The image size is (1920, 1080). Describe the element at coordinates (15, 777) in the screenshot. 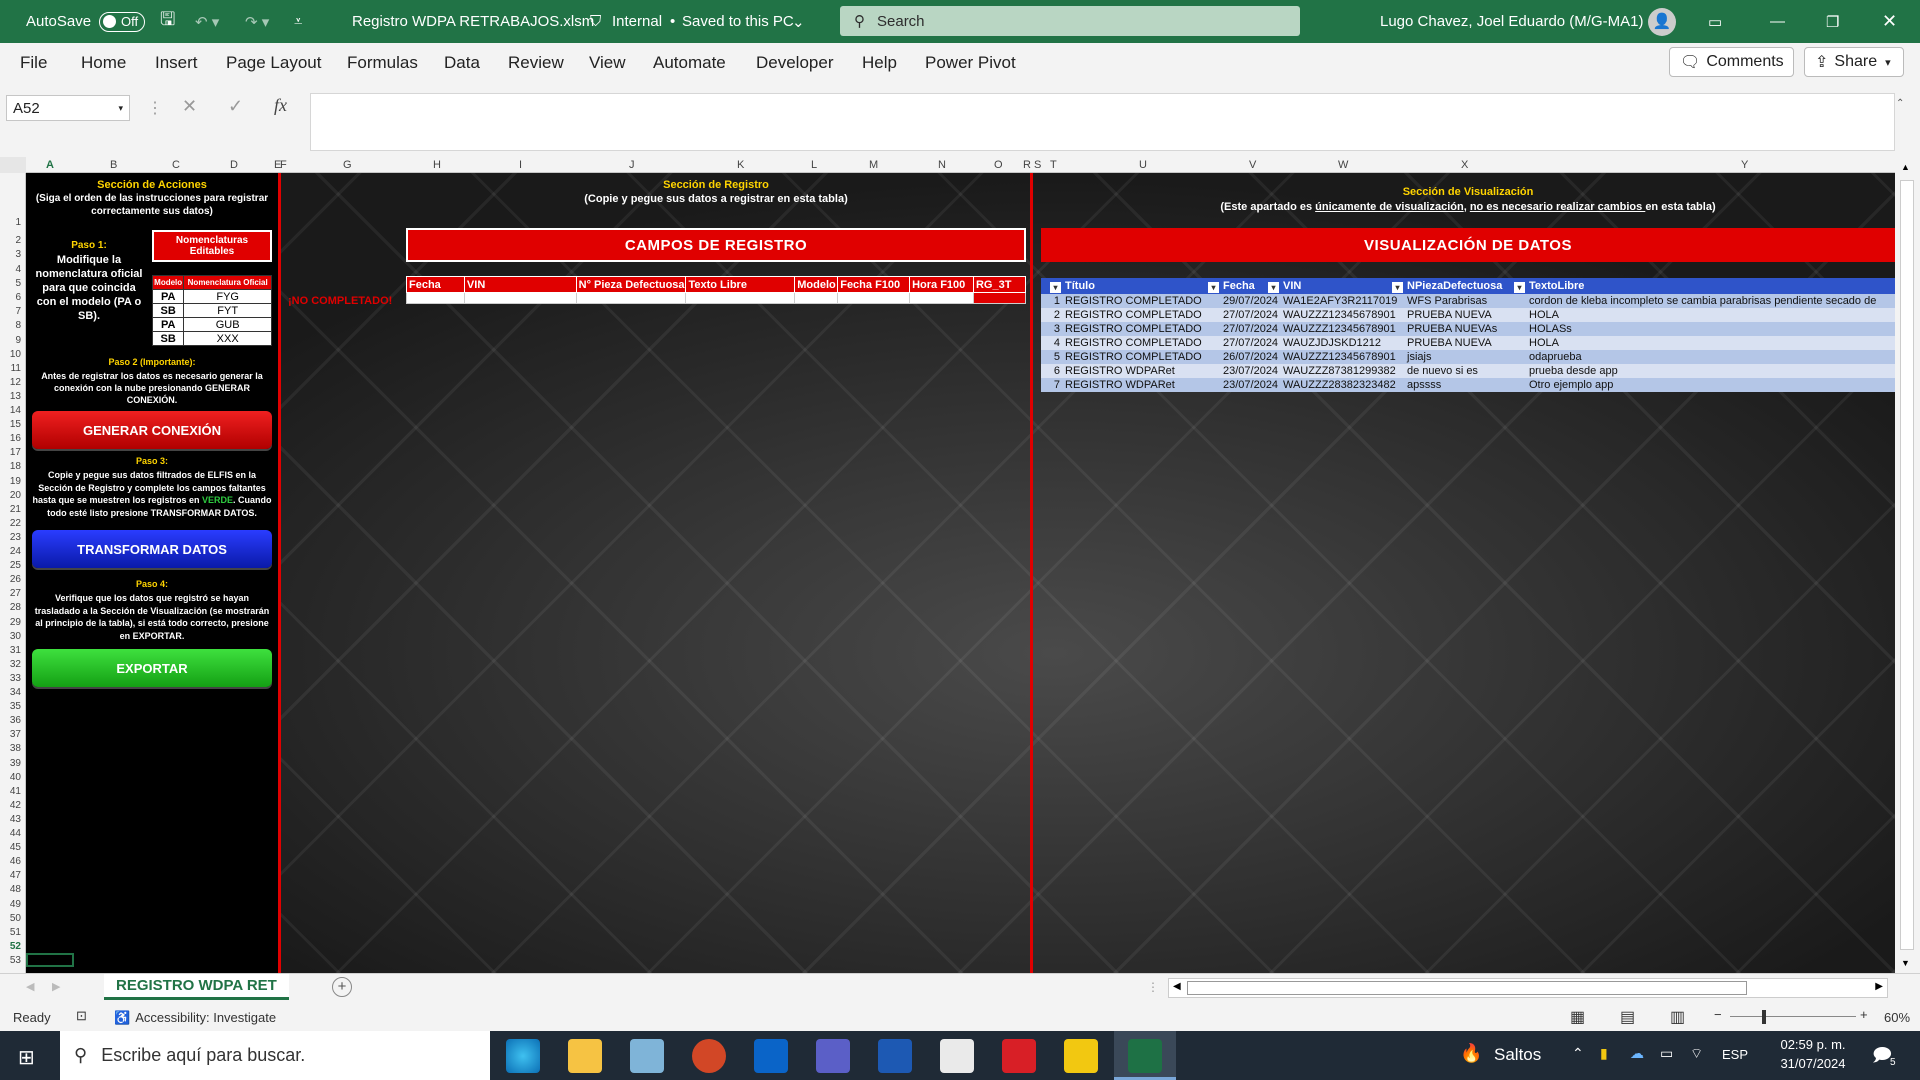

I see `row-header: 40` at that location.